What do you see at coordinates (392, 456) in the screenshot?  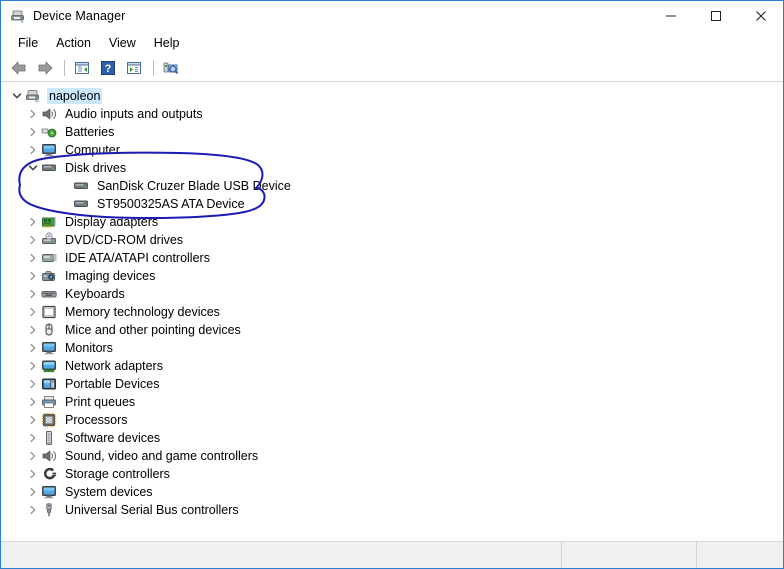 I see `tree-item: Sound, video and game controllers` at bounding box center [392, 456].